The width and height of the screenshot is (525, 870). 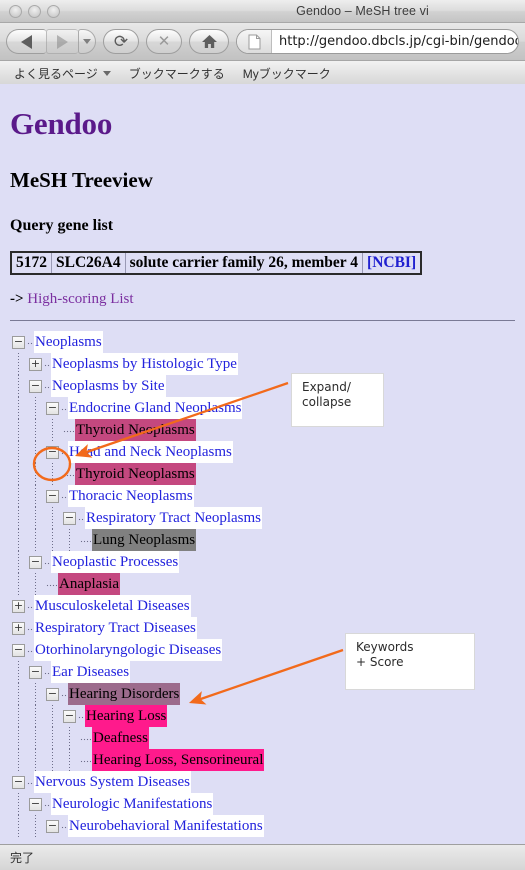 What do you see at coordinates (150, 452) in the screenshot?
I see `tree-node-label: Head and Neck Neoplasms` at bounding box center [150, 452].